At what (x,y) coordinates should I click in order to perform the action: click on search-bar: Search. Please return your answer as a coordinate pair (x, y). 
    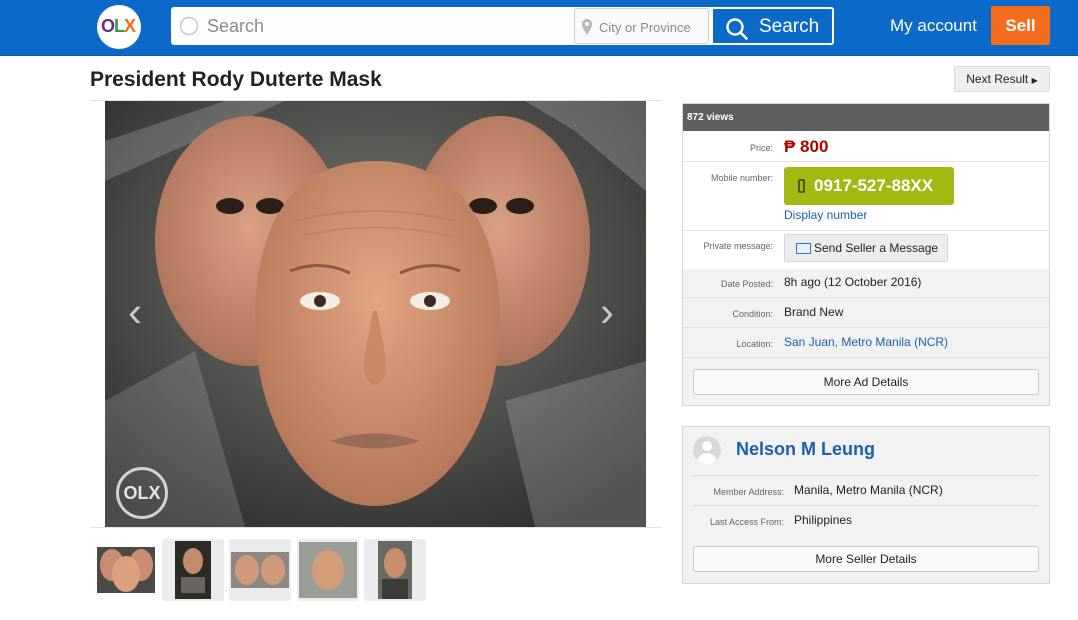
    Looking at the image, I should click on (502, 26).